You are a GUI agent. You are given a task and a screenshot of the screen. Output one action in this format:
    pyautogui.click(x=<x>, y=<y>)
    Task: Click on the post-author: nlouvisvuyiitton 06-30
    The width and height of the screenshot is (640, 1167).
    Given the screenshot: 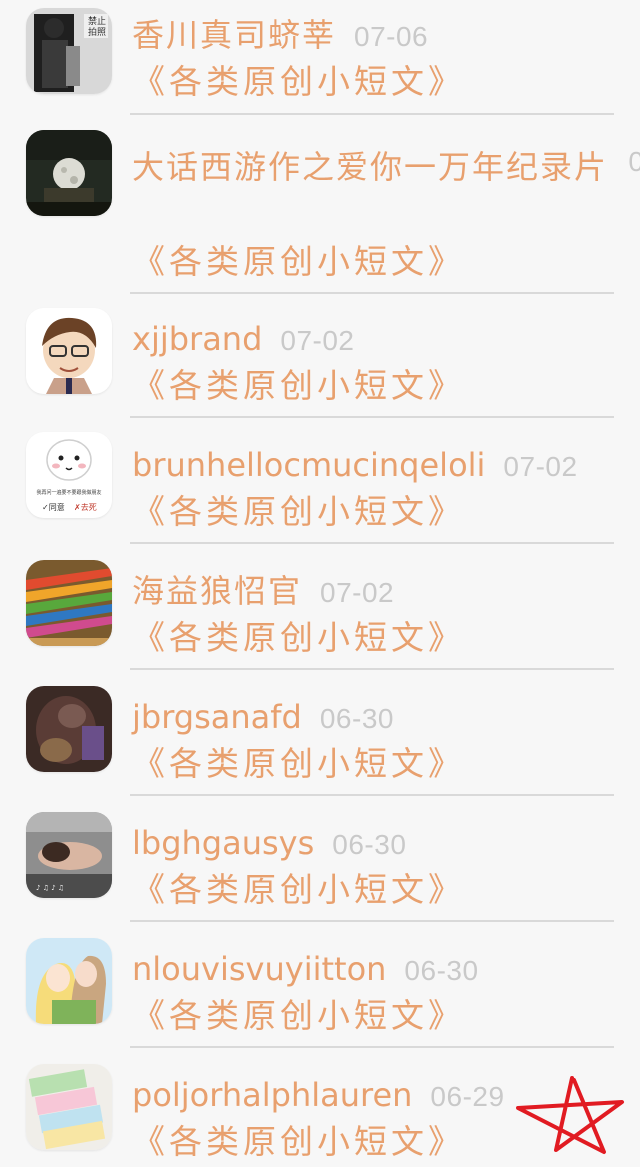 What is the action you would take?
    pyautogui.click(x=305, y=970)
    